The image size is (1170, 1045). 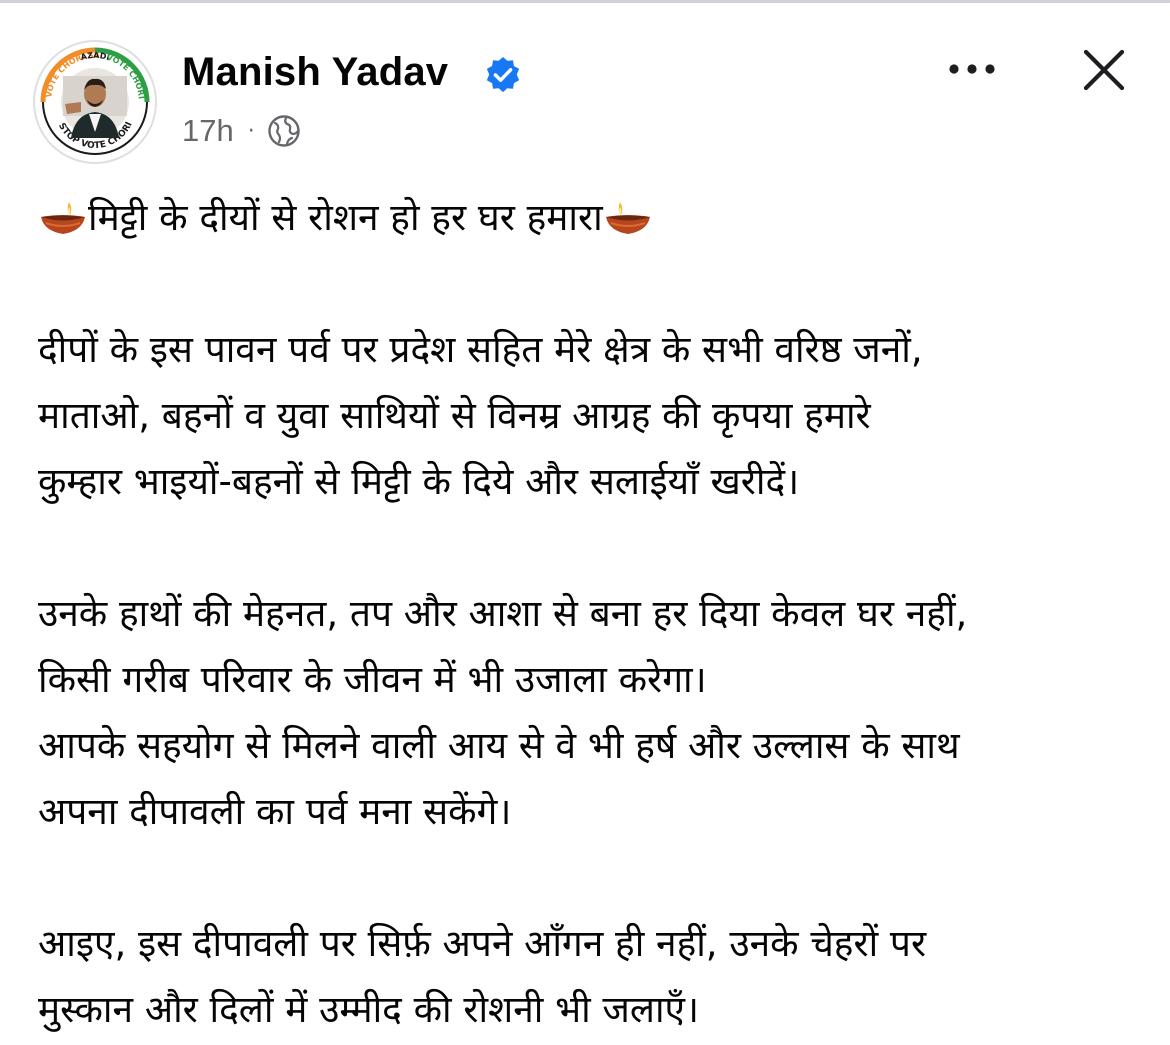 What do you see at coordinates (345, 217) in the screenshot?
I see `post-heading: मिट्टी के दीयों से रोशन हो हर घर हमारा` at bounding box center [345, 217].